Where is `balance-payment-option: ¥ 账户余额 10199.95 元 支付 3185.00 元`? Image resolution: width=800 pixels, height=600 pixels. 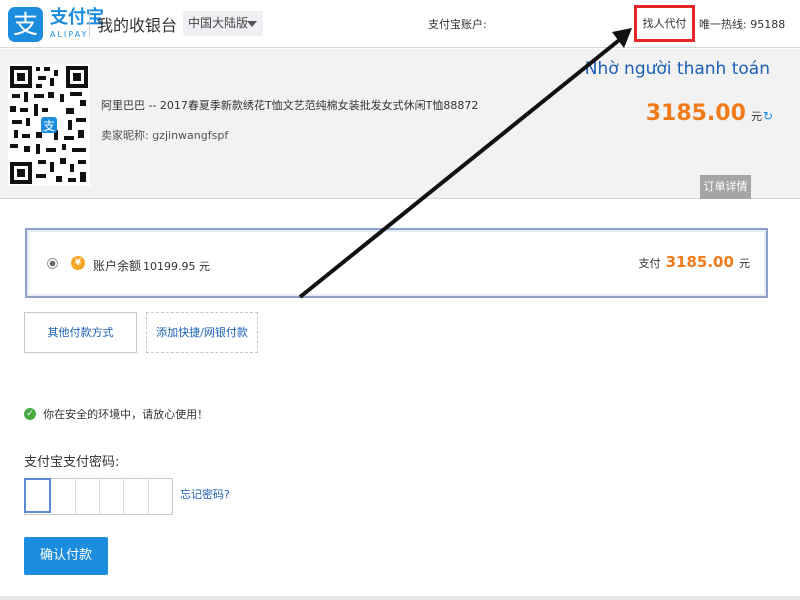 balance-payment-option: ¥ 账户余额 10199.95 元 支付 3185.00 元 is located at coordinates (396, 263).